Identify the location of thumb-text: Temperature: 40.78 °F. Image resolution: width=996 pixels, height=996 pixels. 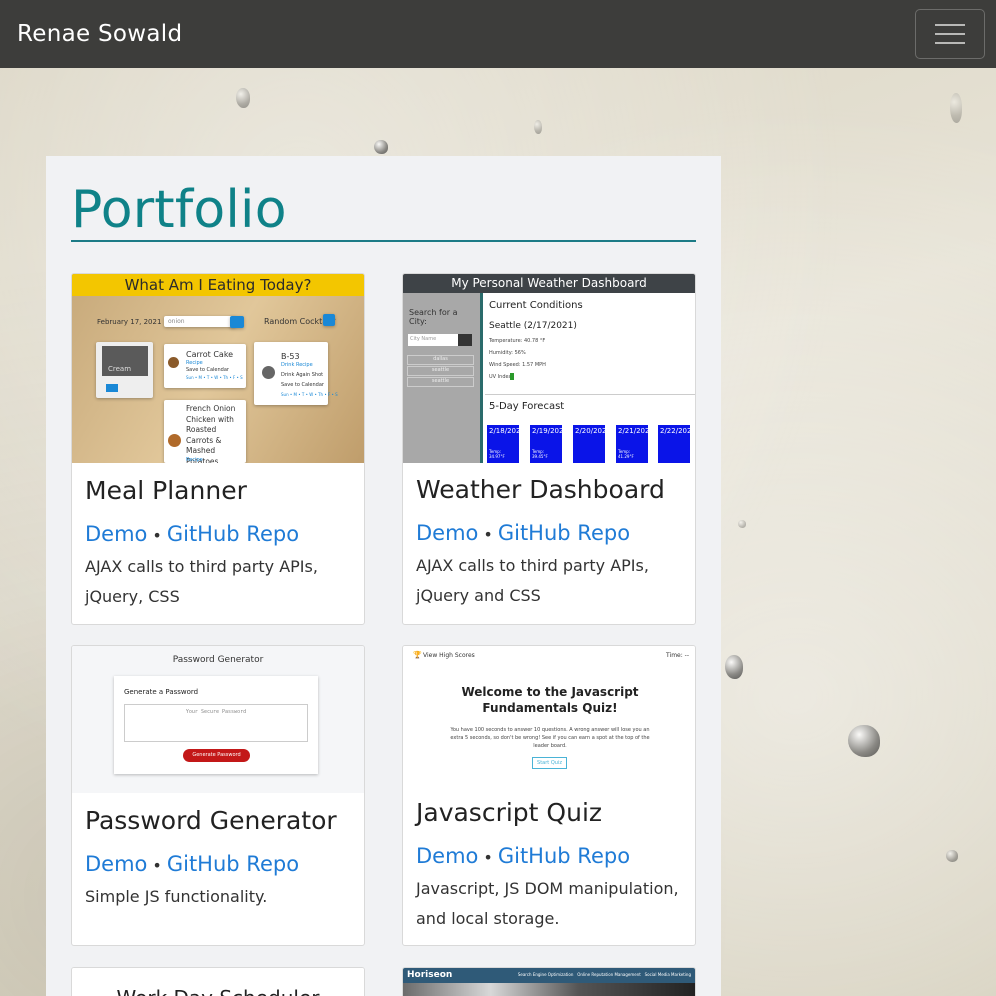
(517, 341).